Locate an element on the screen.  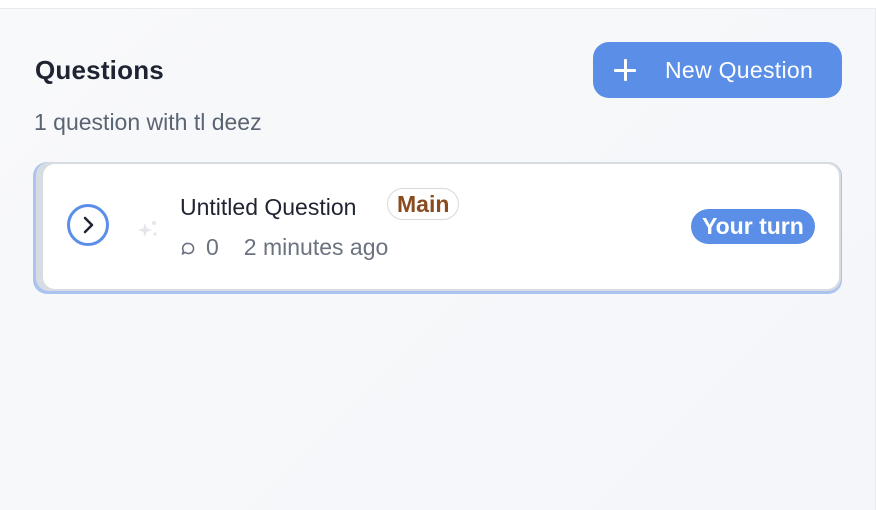
plus-icon is located at coordinates (625, 70).